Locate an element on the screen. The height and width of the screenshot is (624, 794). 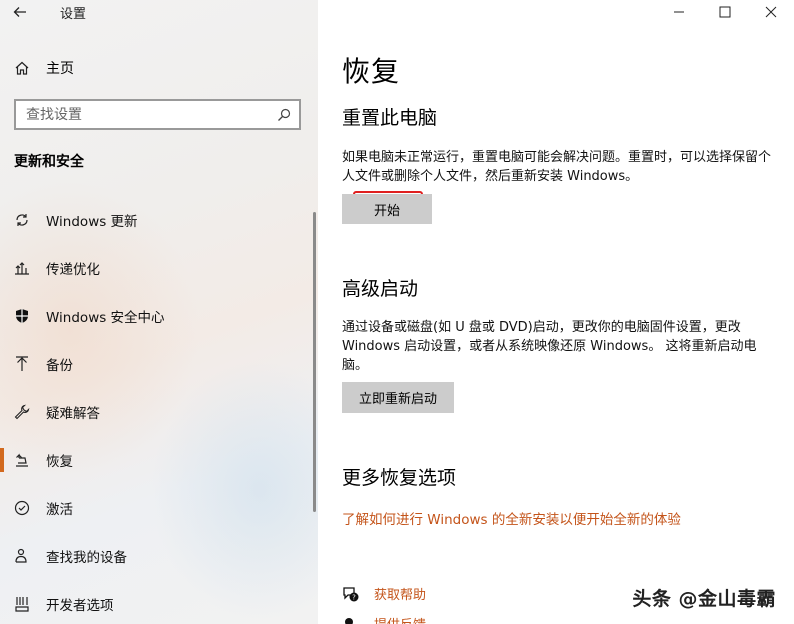
sidebar-item-backup: 备份 is located at coordinates (159, 364).